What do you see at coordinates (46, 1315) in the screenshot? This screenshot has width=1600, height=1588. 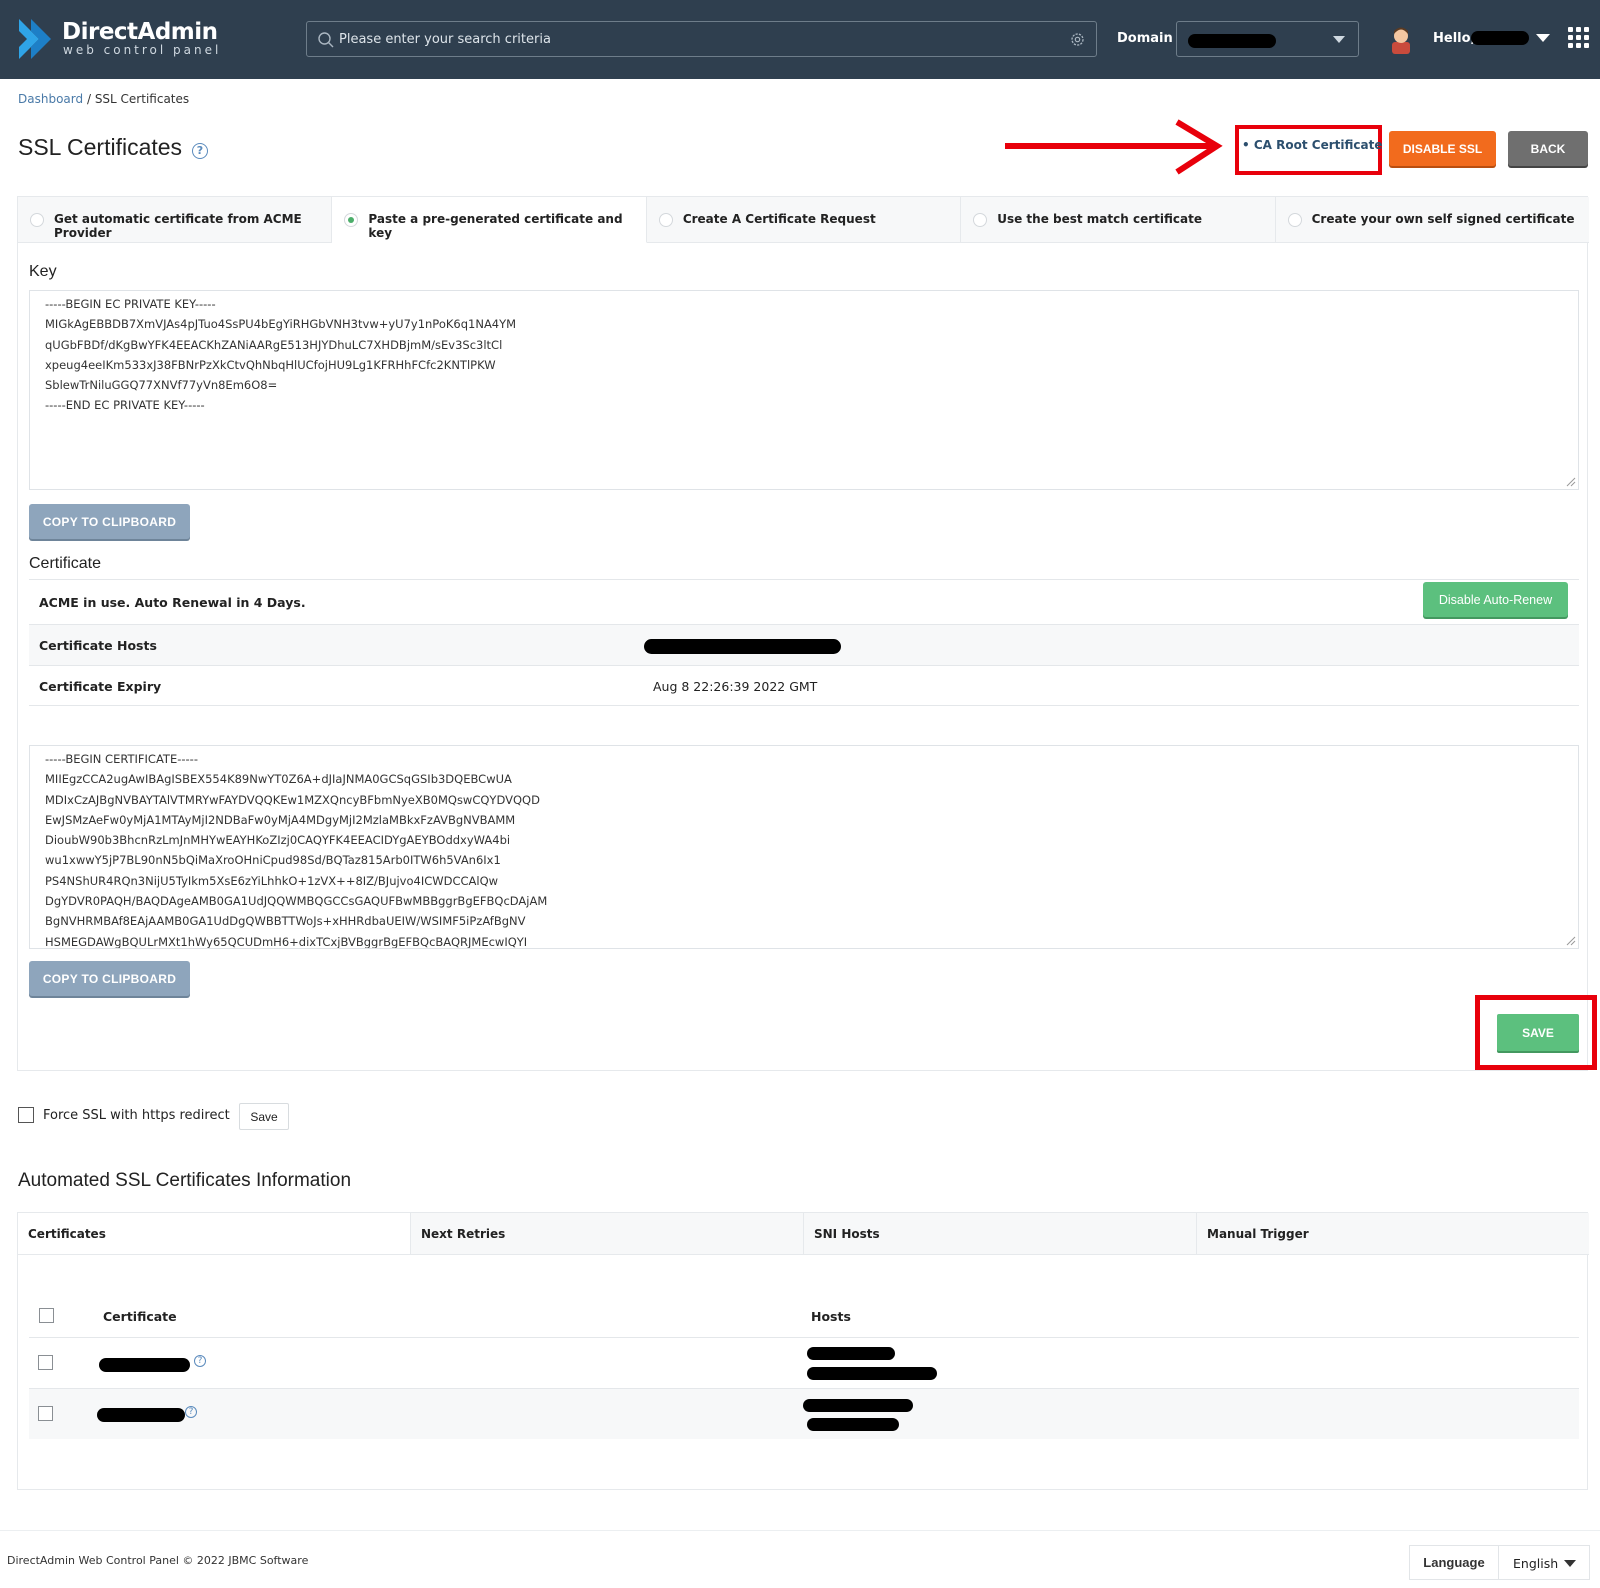 I see `select-all-checkbox` at bounding box center [46, 1315].